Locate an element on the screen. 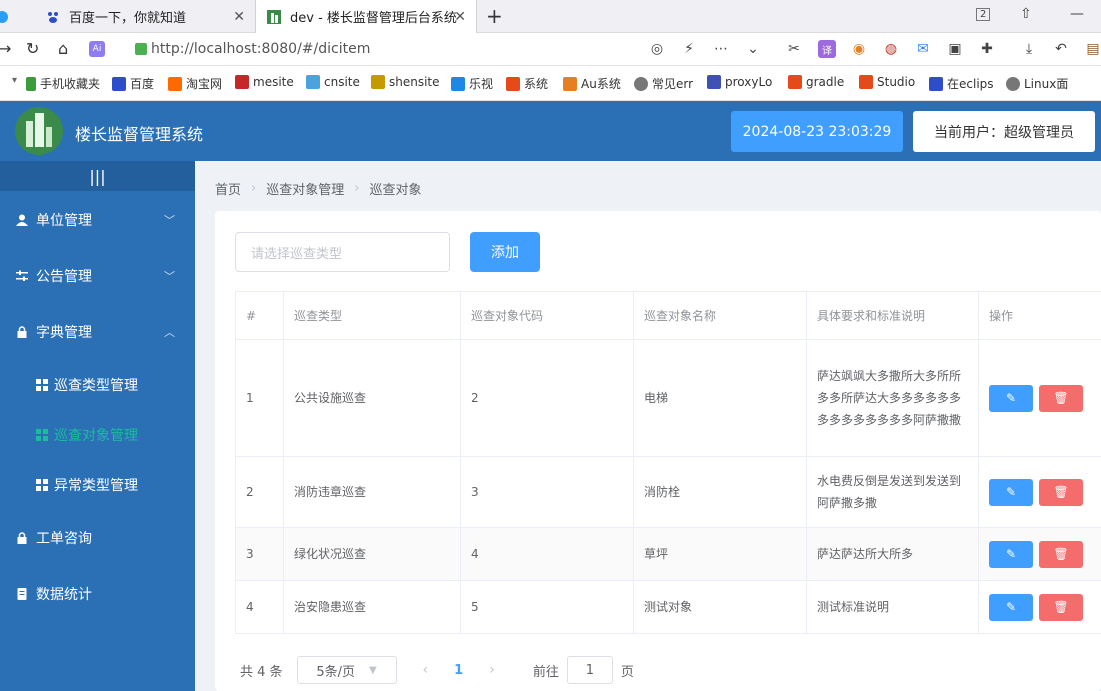 Image resolution: width=1101 pixels, height=691 pixels. app-title: 楼长监督管理系统 is located at coordinates (139, 134).